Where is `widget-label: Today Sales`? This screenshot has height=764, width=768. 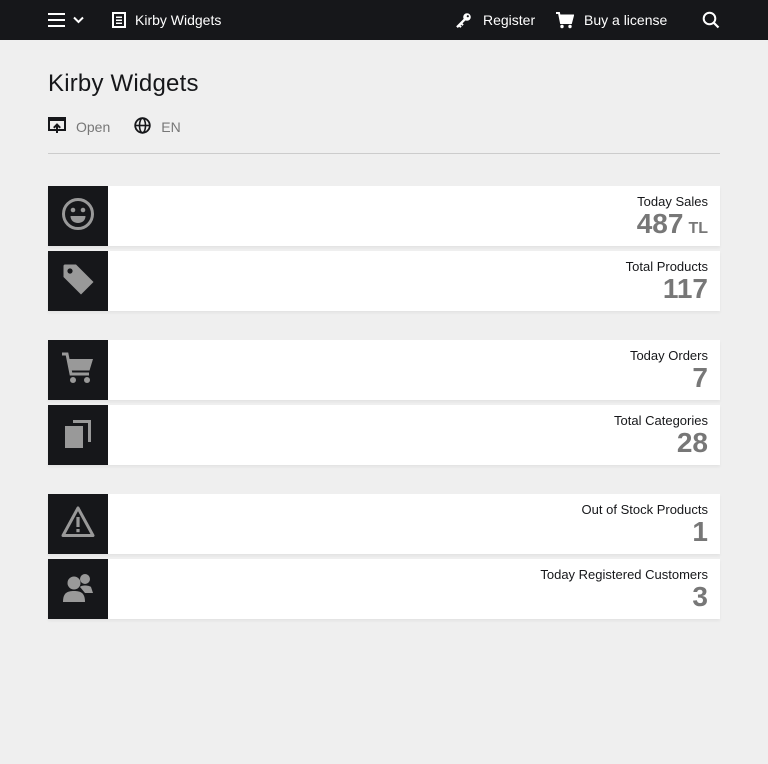
widget-label: Today Sales is located at coordinates (672, 201).